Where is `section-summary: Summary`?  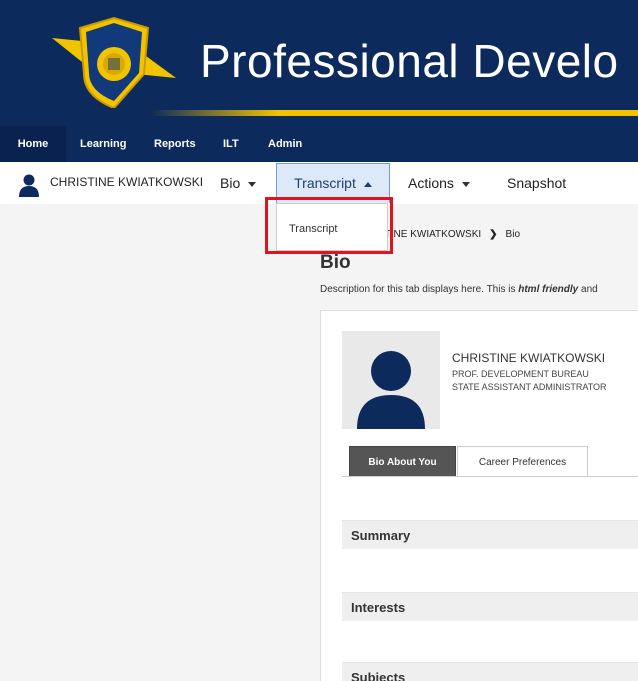
section-summary: Summary is located at coordinates (490, 534).